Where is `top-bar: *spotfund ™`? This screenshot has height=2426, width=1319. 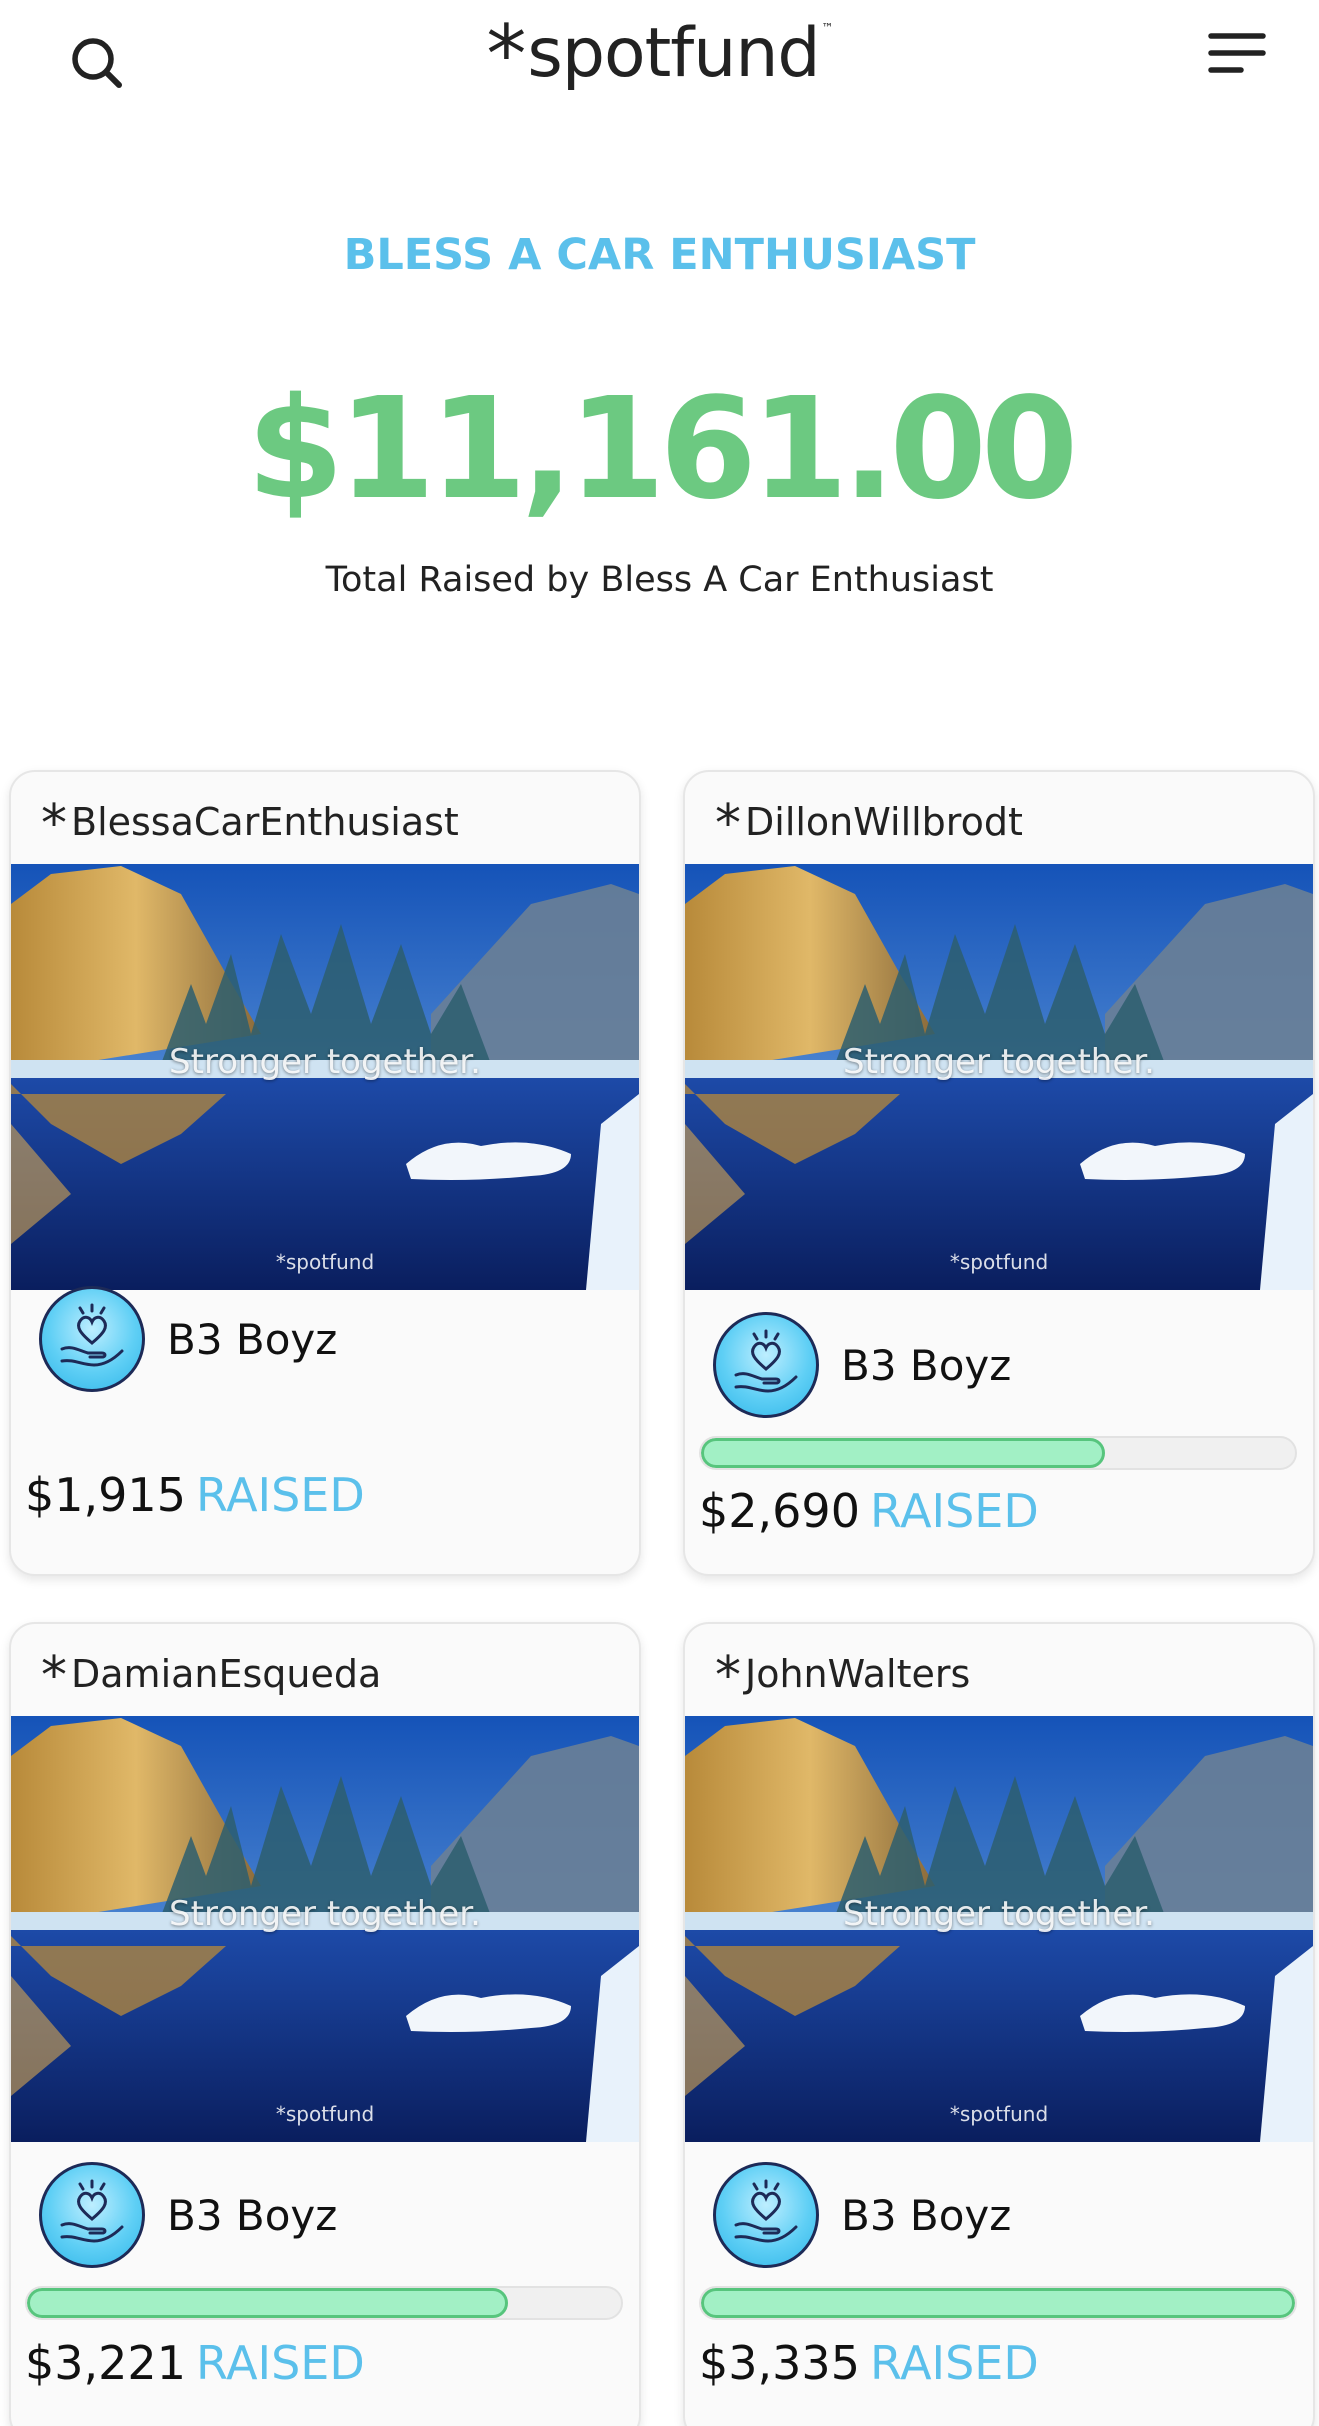 top-bar: *spotfund ™ is located at coordinates (659, 62).